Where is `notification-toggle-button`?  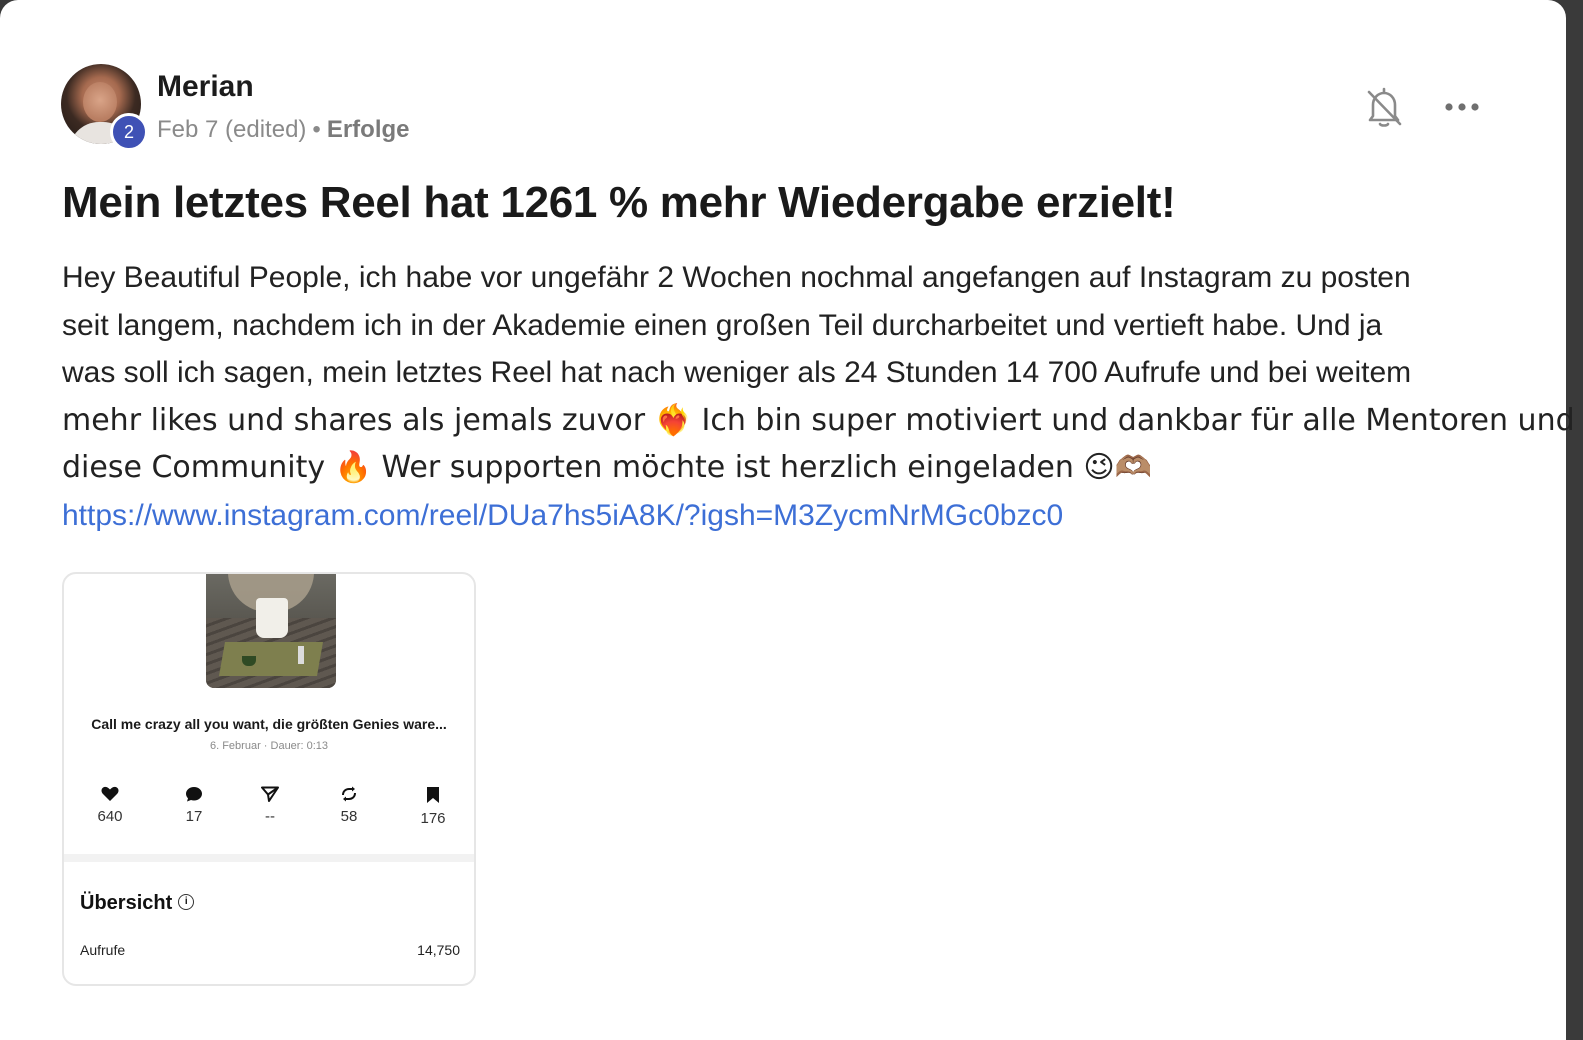
notification-toggle-button is located at coordinates (1384, 107).